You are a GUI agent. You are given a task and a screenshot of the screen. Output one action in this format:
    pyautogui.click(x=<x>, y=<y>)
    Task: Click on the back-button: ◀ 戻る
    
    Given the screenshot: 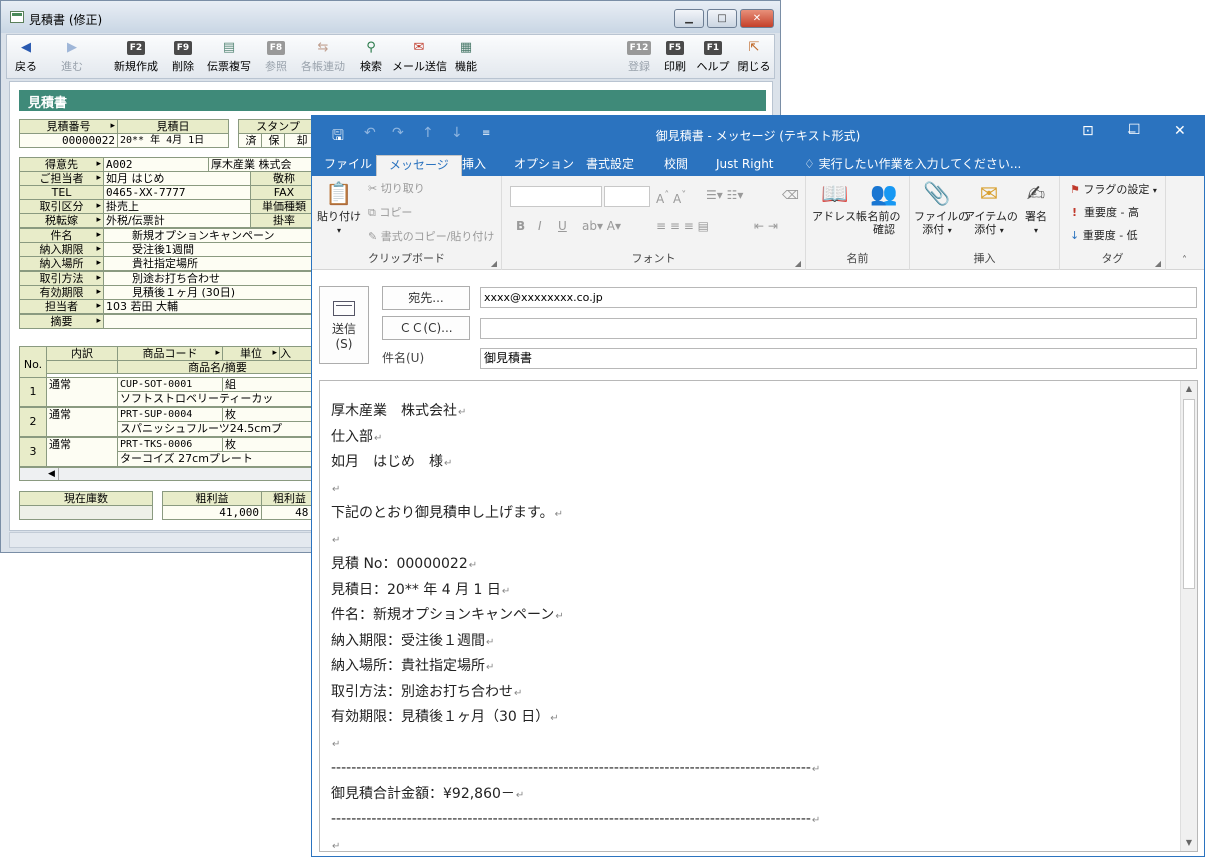 What is the action you would take?
    pyautogui.click(x=26, y=57)
    